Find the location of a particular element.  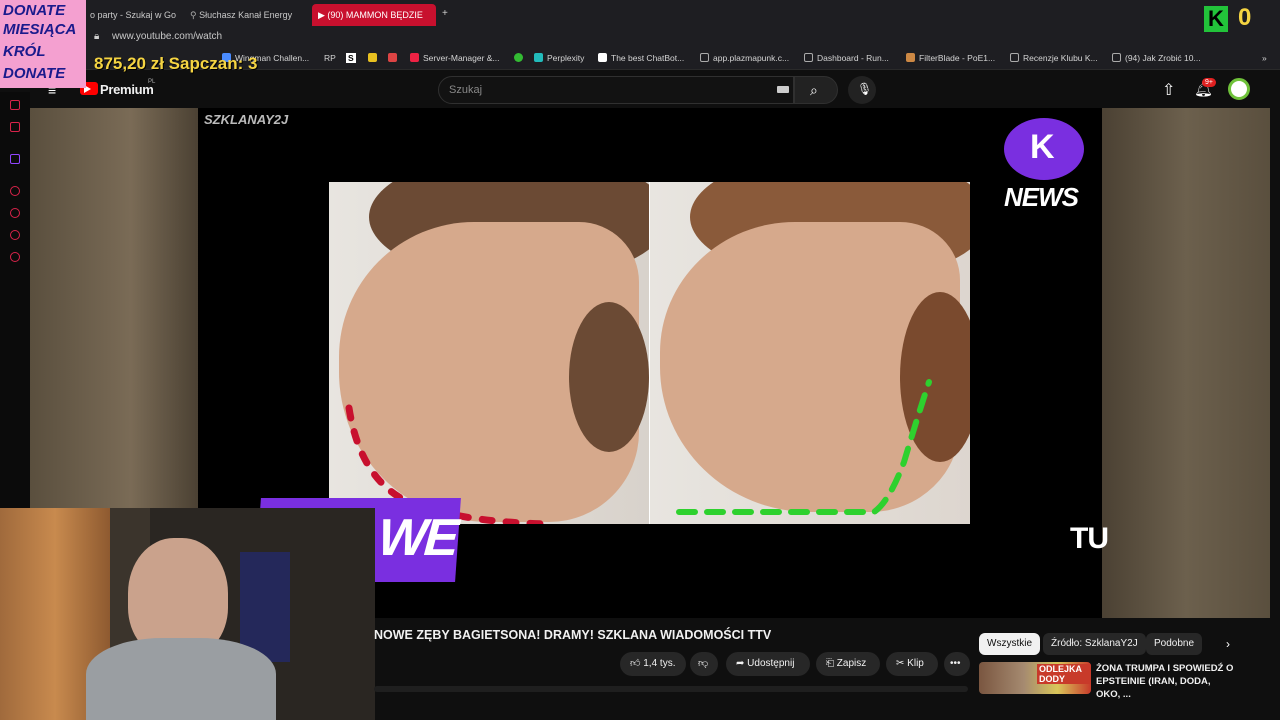

save-label: Zapisz is located at coordinates (851, 663).